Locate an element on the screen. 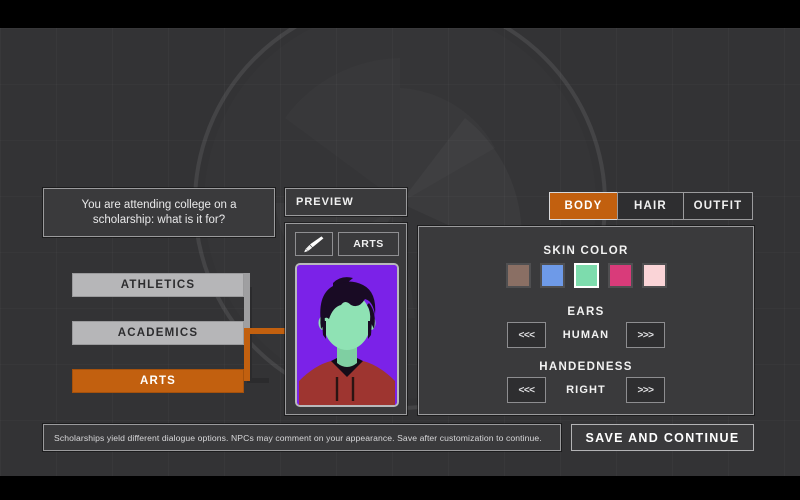 The image size is (800, 500). paintbrush-icon is located at coordinates (314, 244).